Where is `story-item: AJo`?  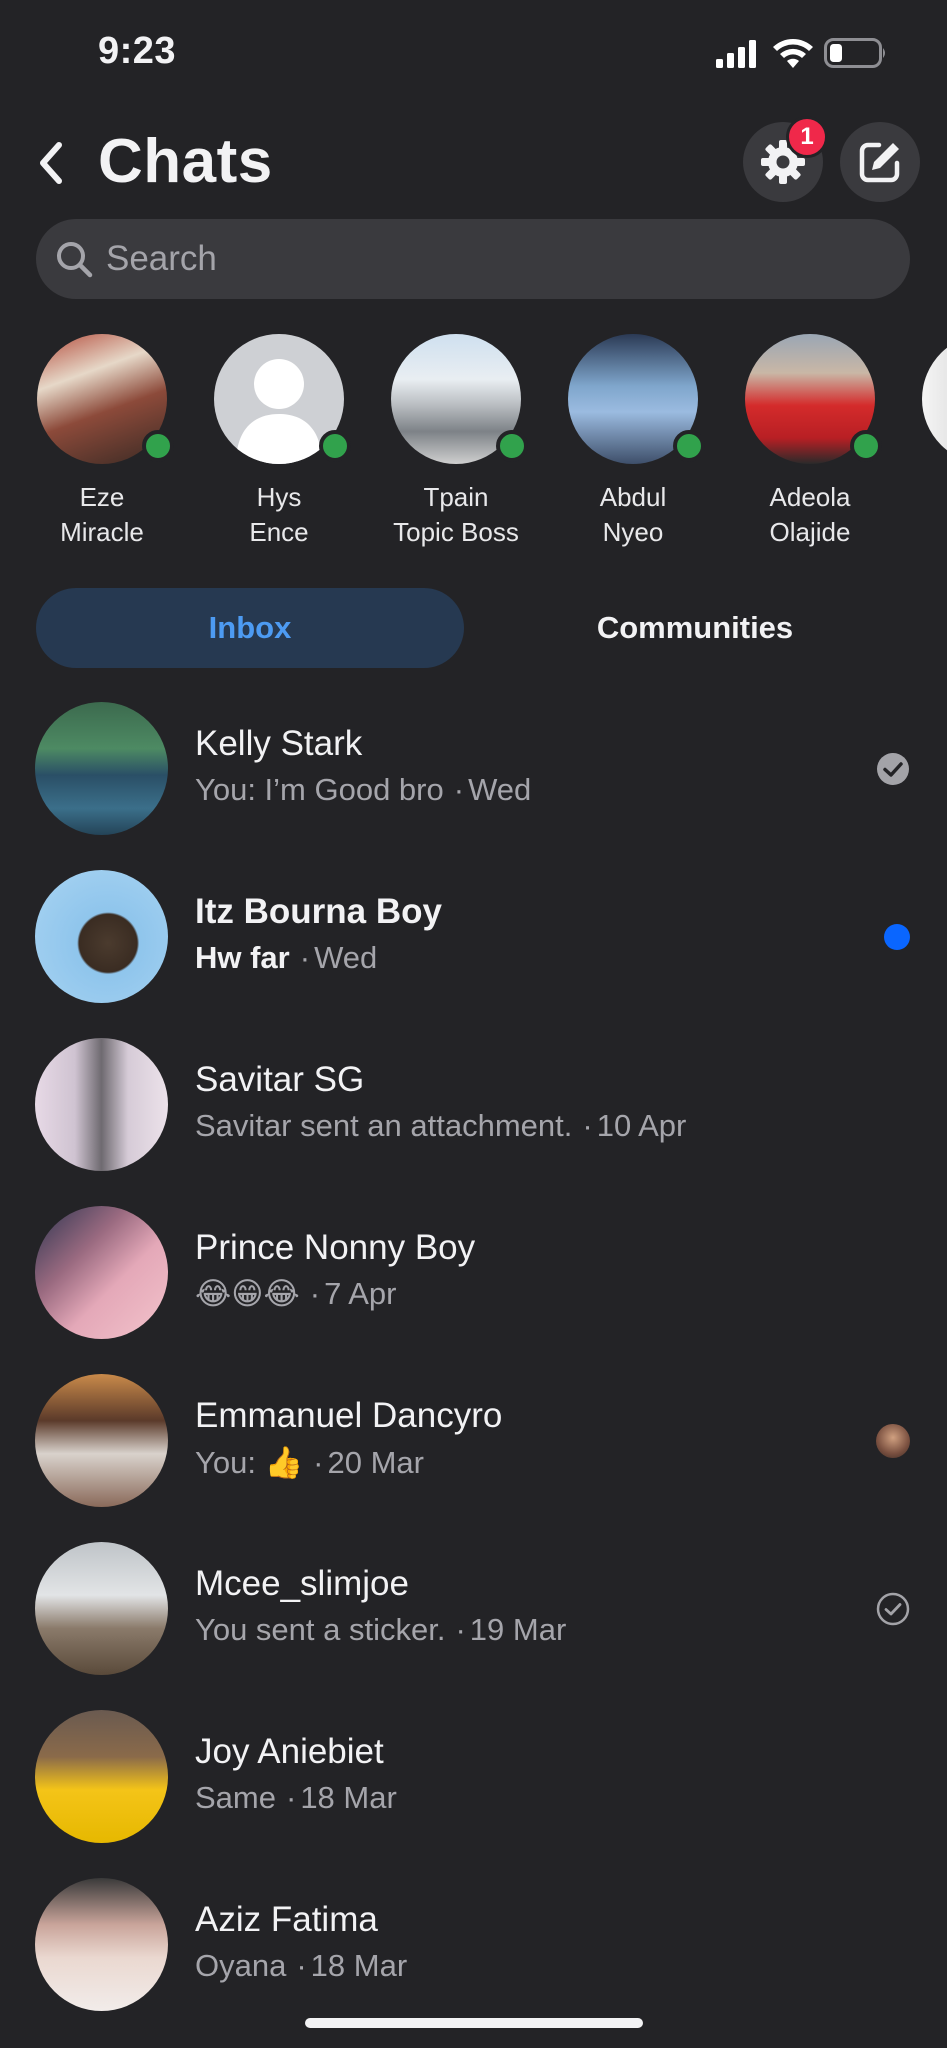 story-item: AJo is located at coordinates (924, 445).